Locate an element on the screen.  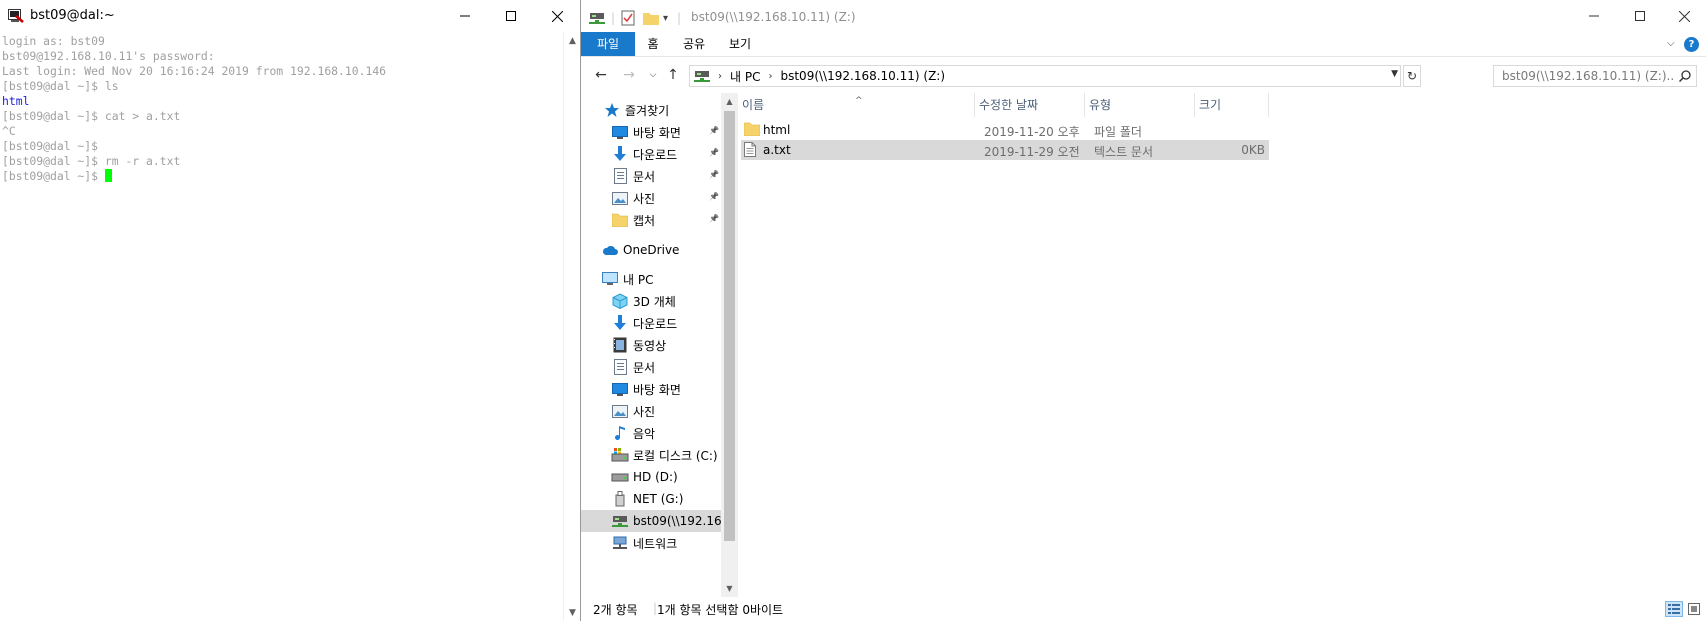
nav-item-label: 음악 is located at coordinates (644, 433).